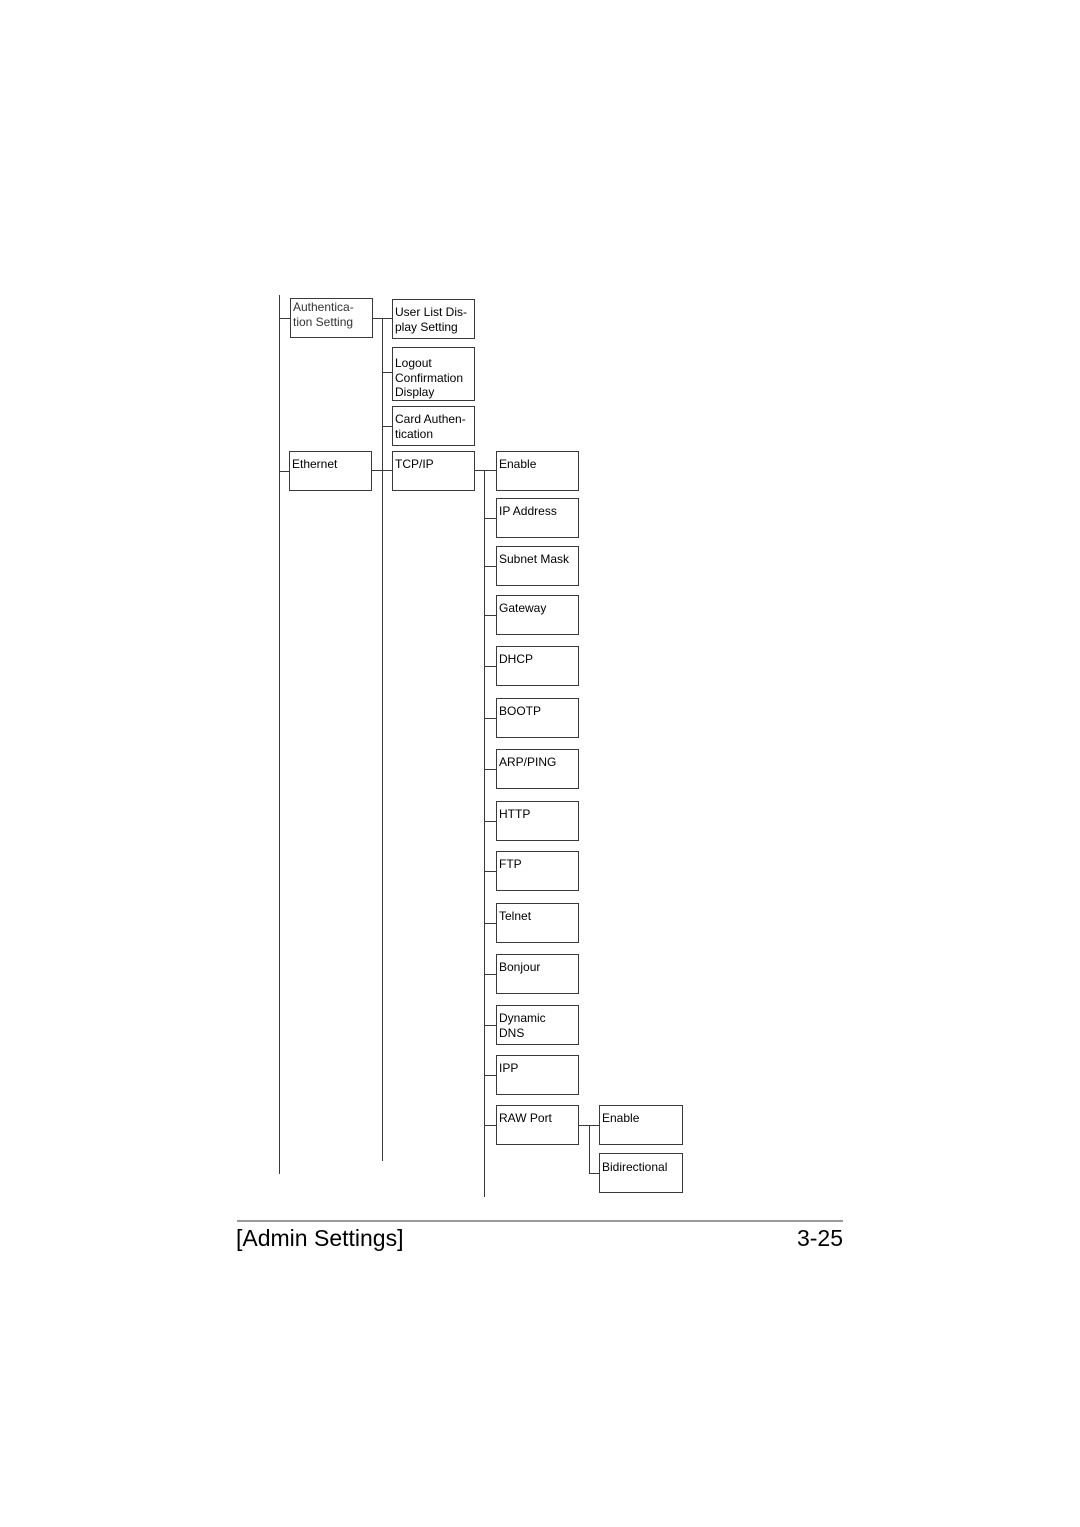 The image size is (1080, 1527). I want to click on node-tcpip-child: BOOTP, so click(537, 718).